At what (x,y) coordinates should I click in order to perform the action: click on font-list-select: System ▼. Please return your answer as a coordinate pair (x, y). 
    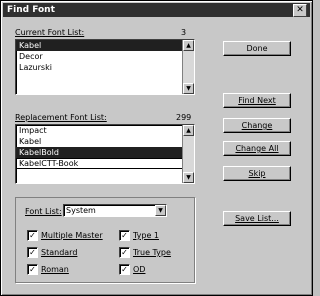
    Looking at the image, I should click on (115, 210).